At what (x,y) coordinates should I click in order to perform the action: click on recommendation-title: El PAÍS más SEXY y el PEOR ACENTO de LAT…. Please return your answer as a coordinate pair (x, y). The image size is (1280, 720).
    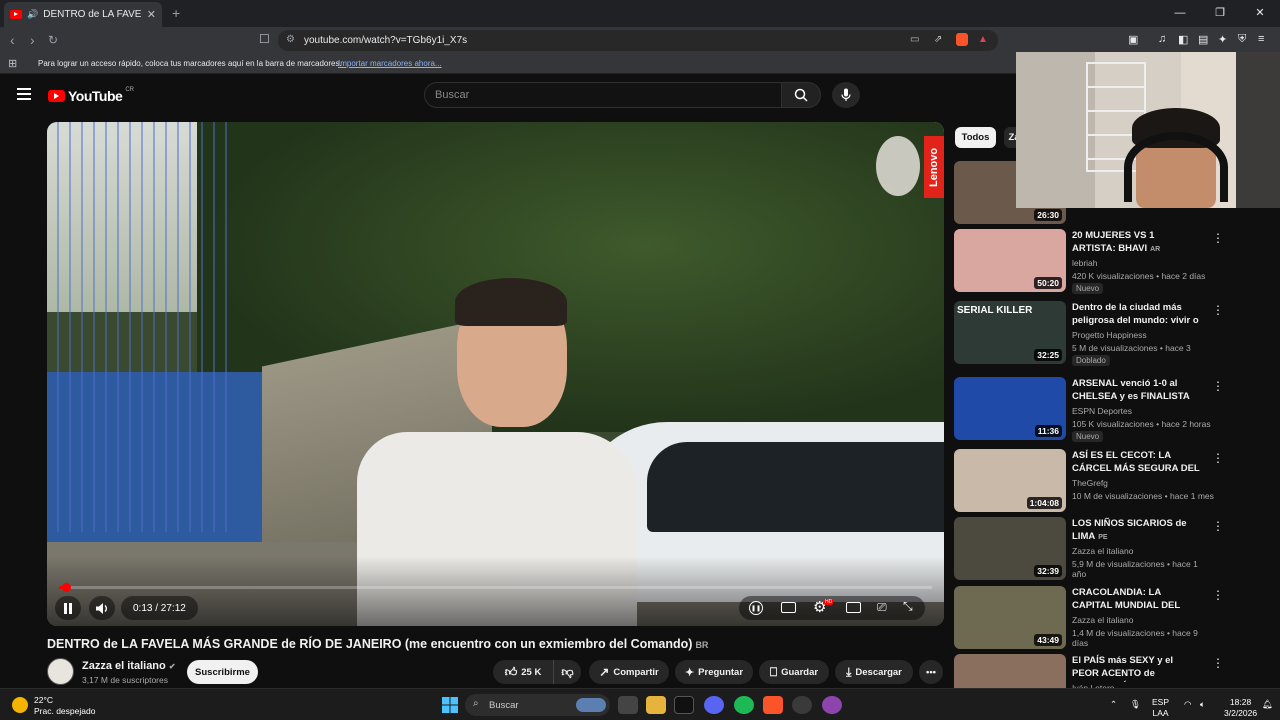
    Looking at the image, I should click on (1136, 668).